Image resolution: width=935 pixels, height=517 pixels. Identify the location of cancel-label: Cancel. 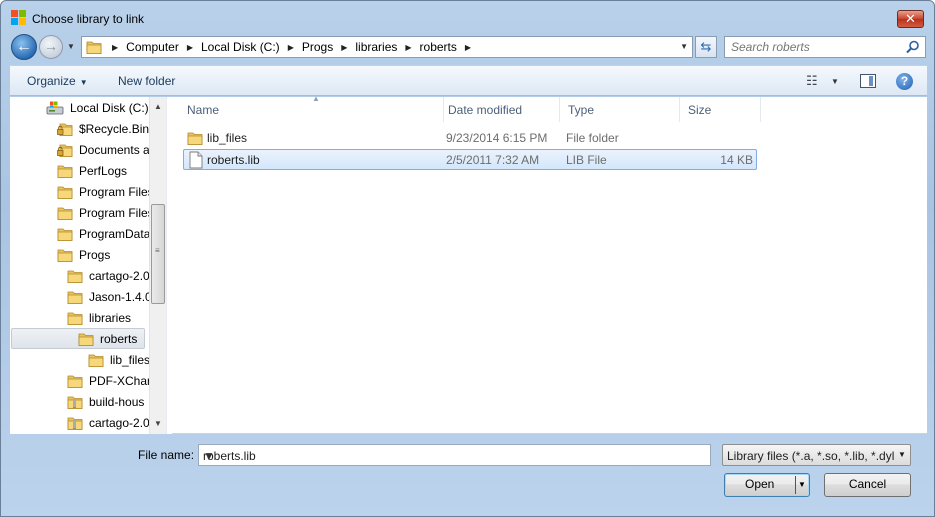
(867, 484).